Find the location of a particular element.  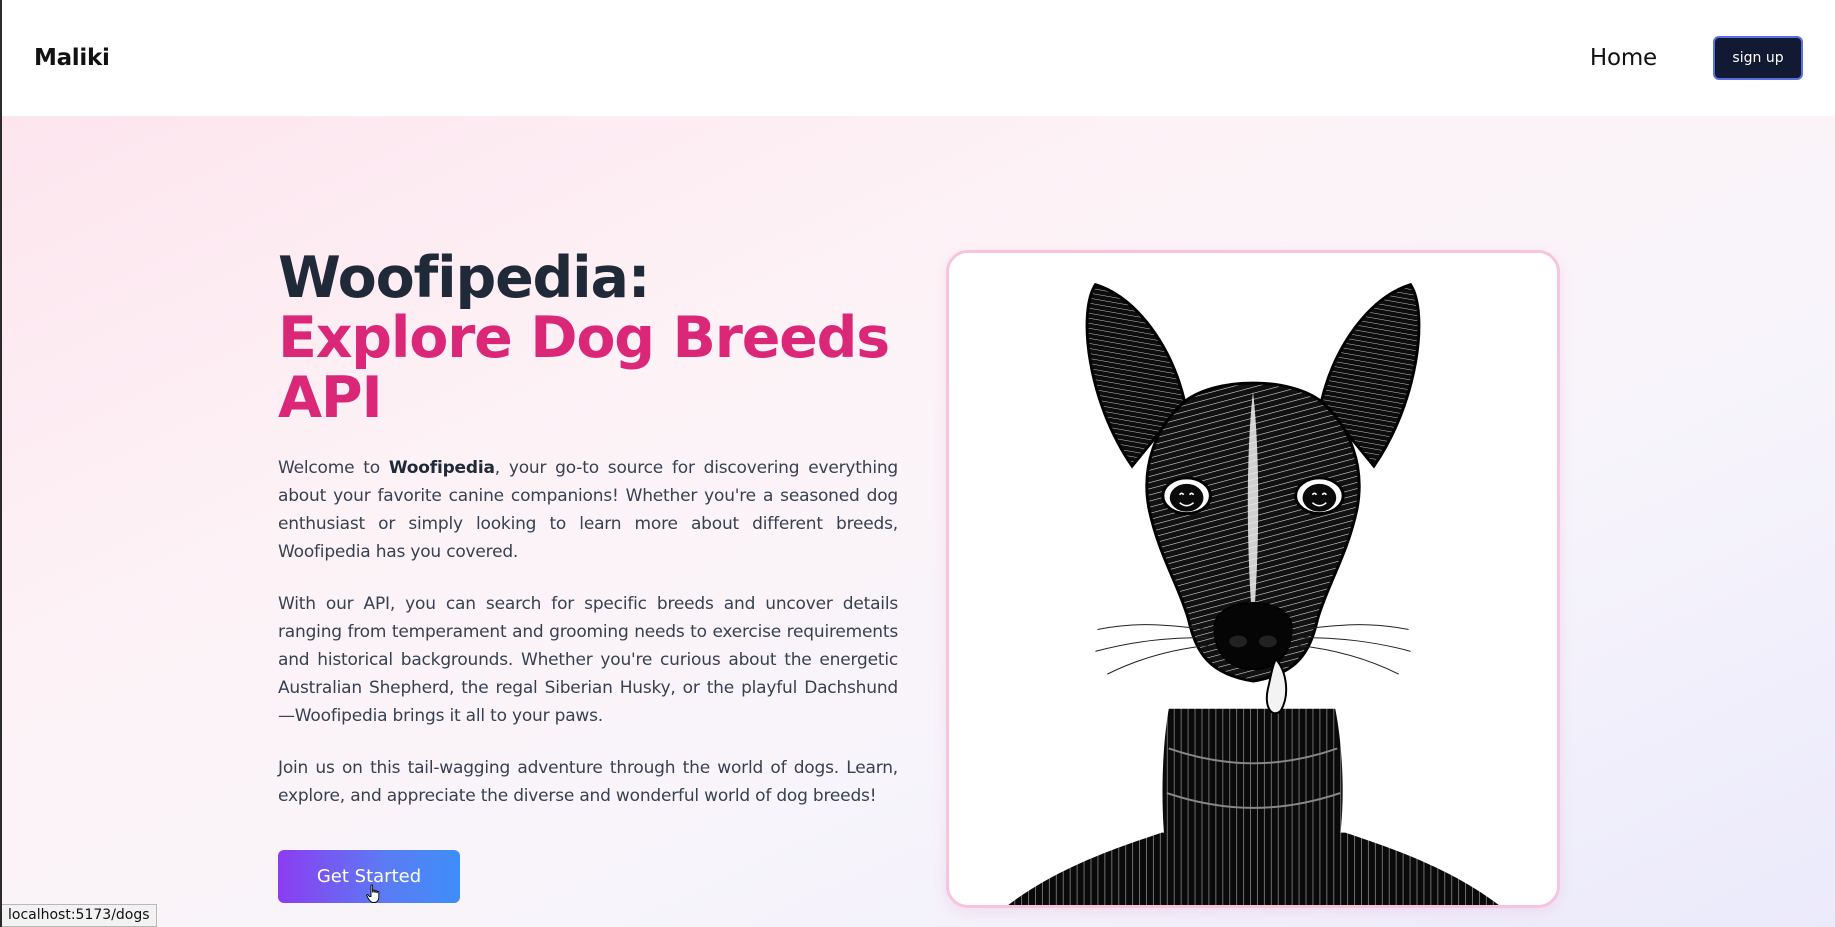

hero-title: Woofipedia: Explore Dog Breeds API is located at coordinates (588, 338).